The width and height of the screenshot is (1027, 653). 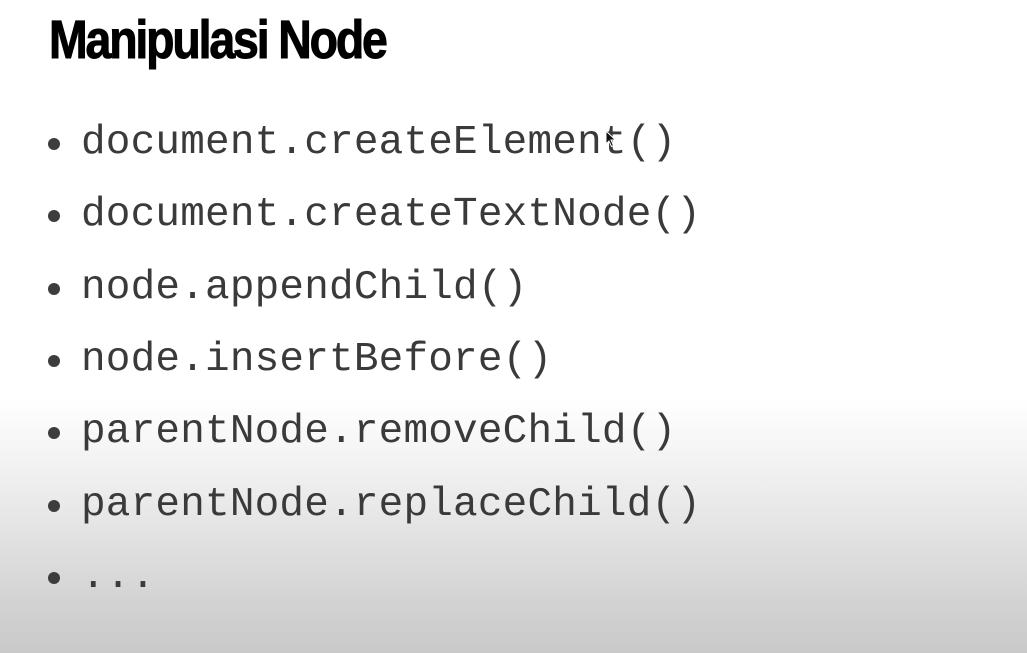 What do you see at coordinates (391, 215) in the screenshot?
I see `list-item-text: document.createTextNode()` at bounding box center [391, 215].